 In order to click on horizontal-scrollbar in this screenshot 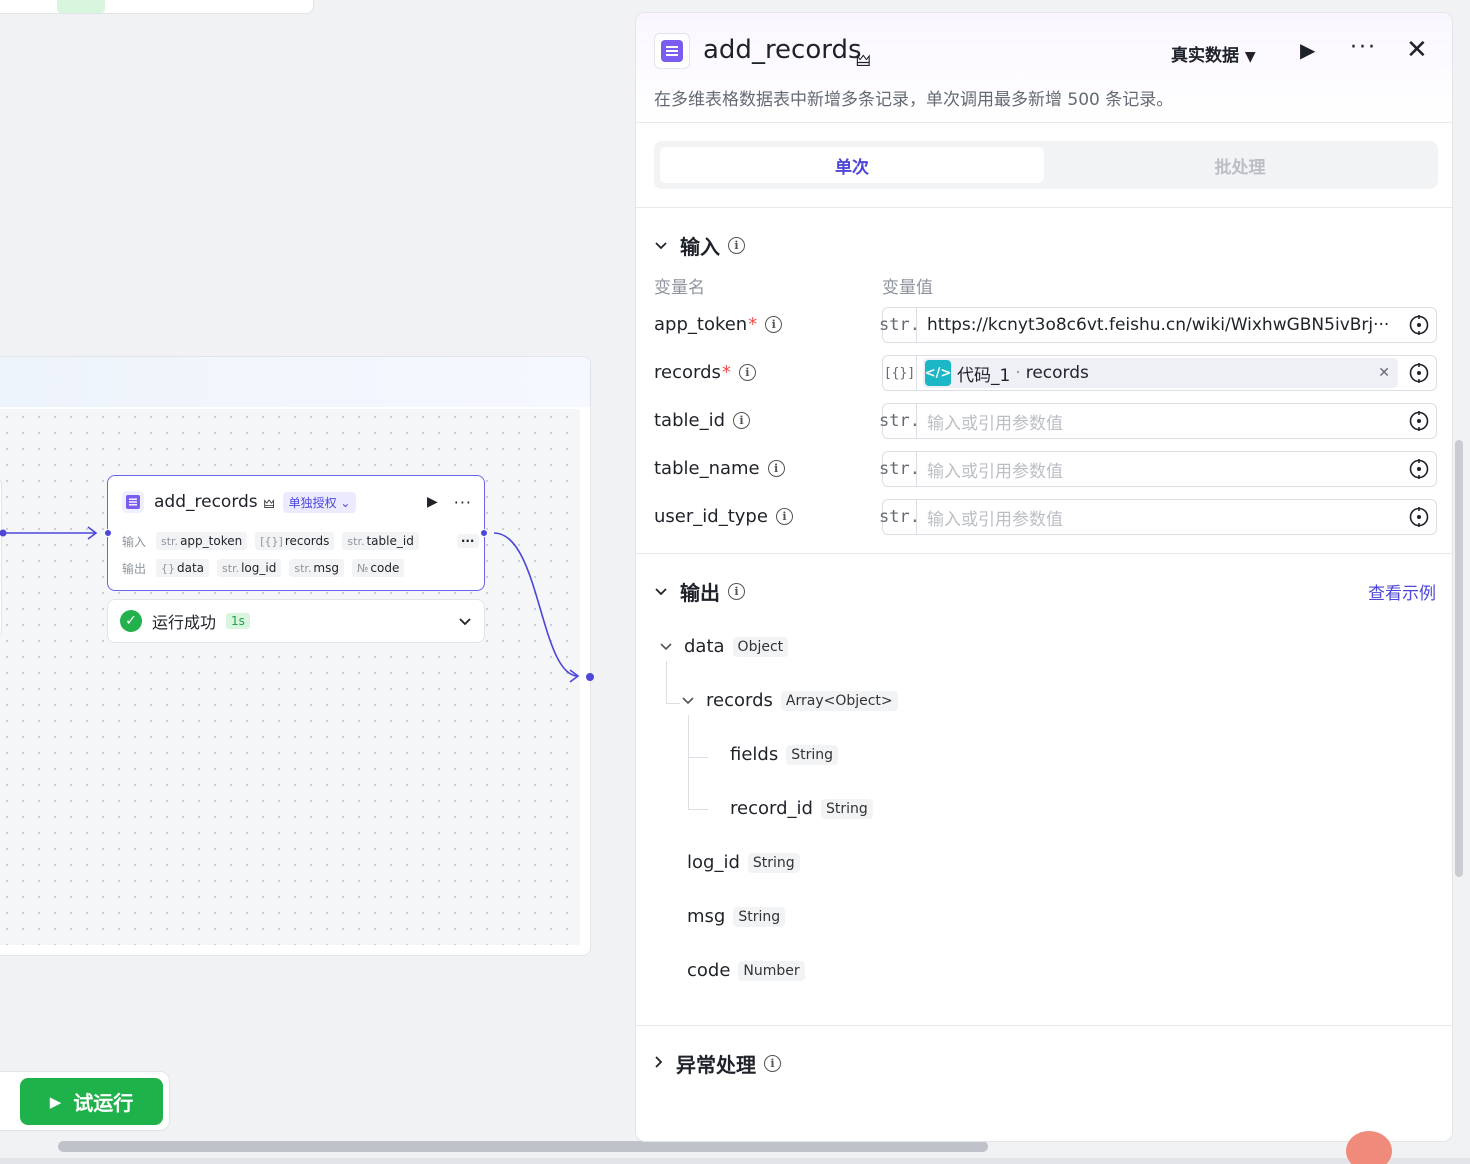, I will do `click(523, 1146)`.